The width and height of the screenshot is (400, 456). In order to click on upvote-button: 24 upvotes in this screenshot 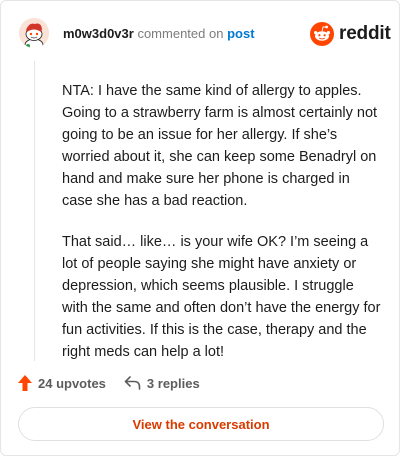, I will do `click(62, 383)`.